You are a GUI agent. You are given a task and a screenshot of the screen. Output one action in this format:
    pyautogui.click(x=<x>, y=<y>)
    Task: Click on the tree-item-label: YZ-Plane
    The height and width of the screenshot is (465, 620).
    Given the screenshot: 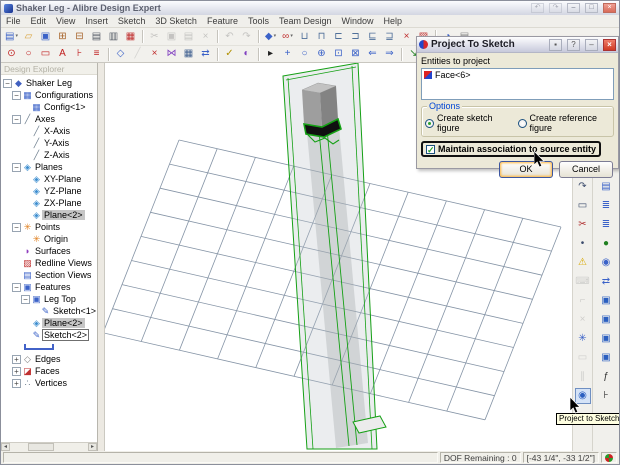 What is the action you would take?
    pyautogui.click(x=63, y=191)
    